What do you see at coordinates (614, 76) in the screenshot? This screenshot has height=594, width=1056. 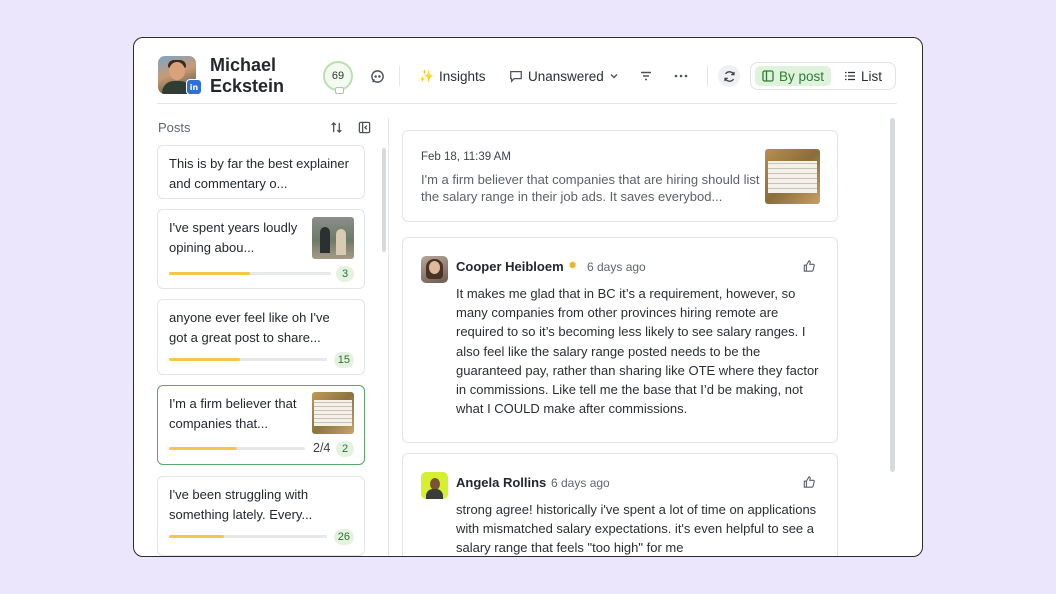 I see `chevron-down-icon` at bounding box center [614, 76].